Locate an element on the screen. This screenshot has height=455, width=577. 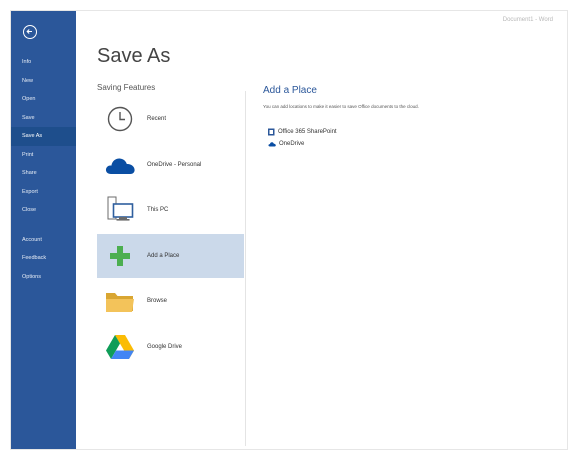
sidebar-item-share: Share is located at coordinates (43, 173).